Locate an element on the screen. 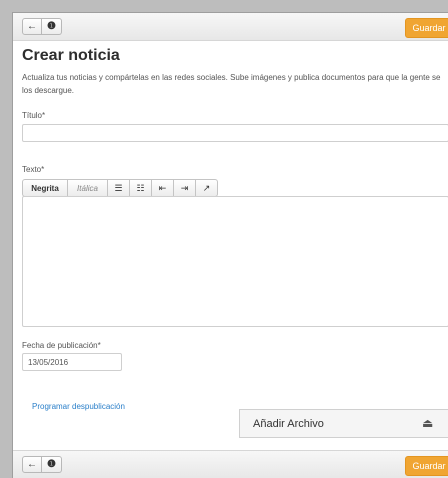 This screenshot has height=478, width=448. title-label: Título* is located at coordinates (34, 115).